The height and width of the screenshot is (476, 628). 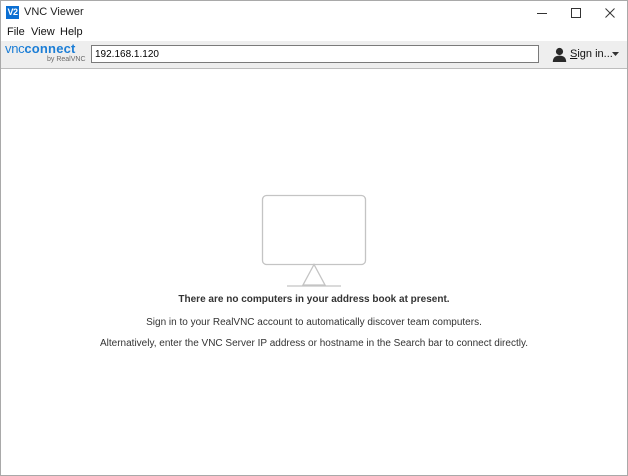 I want to click on menu-view: View, so click(x=43, y=32).